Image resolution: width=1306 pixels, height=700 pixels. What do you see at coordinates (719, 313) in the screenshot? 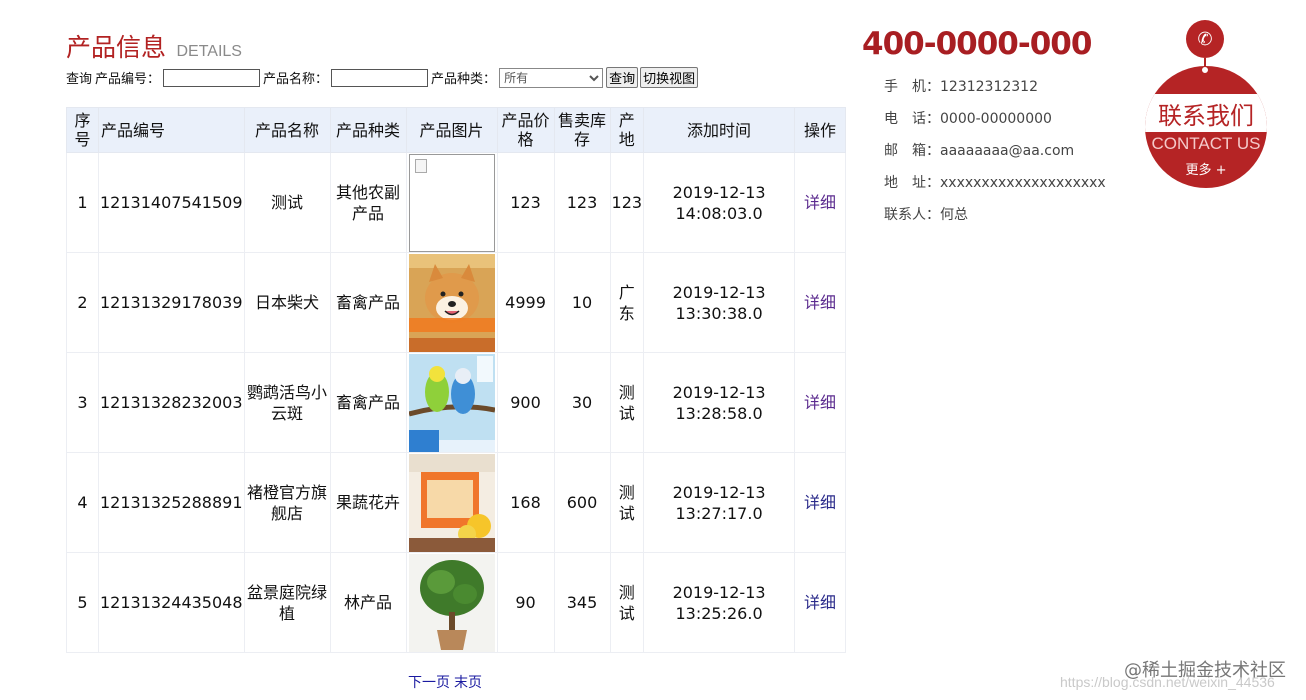
I see `cell-clock: 13:30:38.0` at bounding box center [719, 313].